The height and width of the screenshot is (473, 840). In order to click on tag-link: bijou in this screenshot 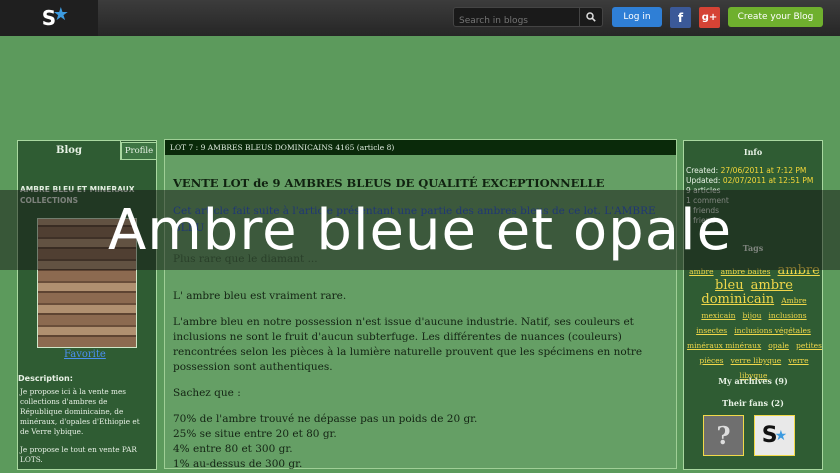, I will do `click(752, 315)`.